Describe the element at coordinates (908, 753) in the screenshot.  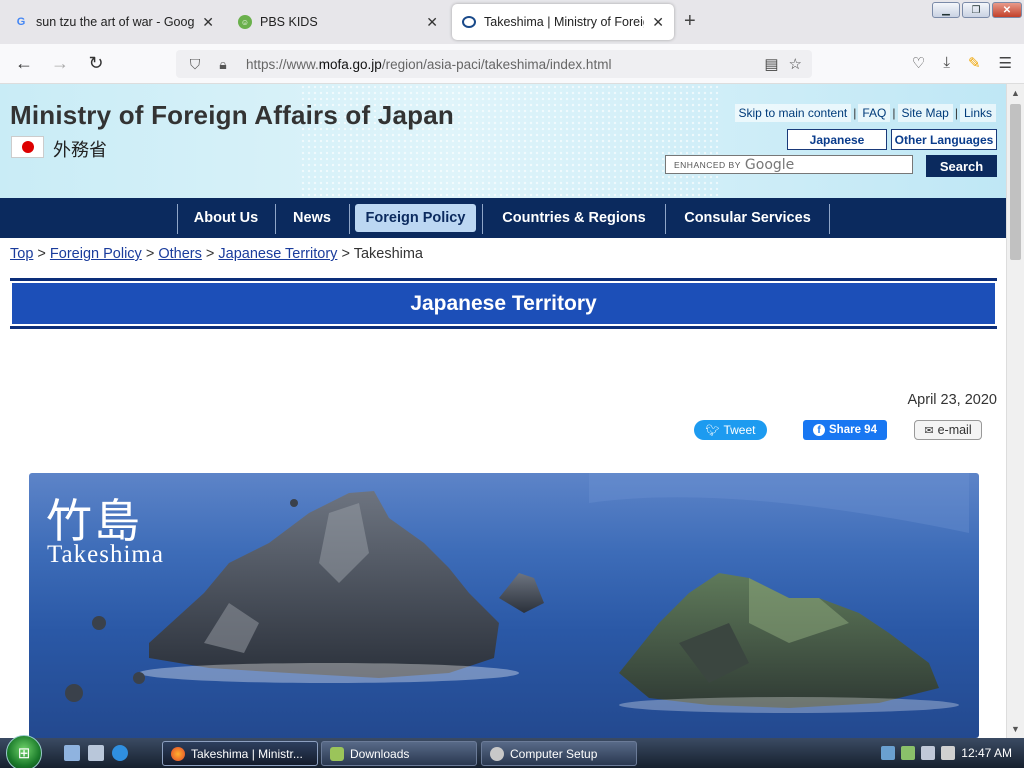
I see `tray-app-icon` at that location.